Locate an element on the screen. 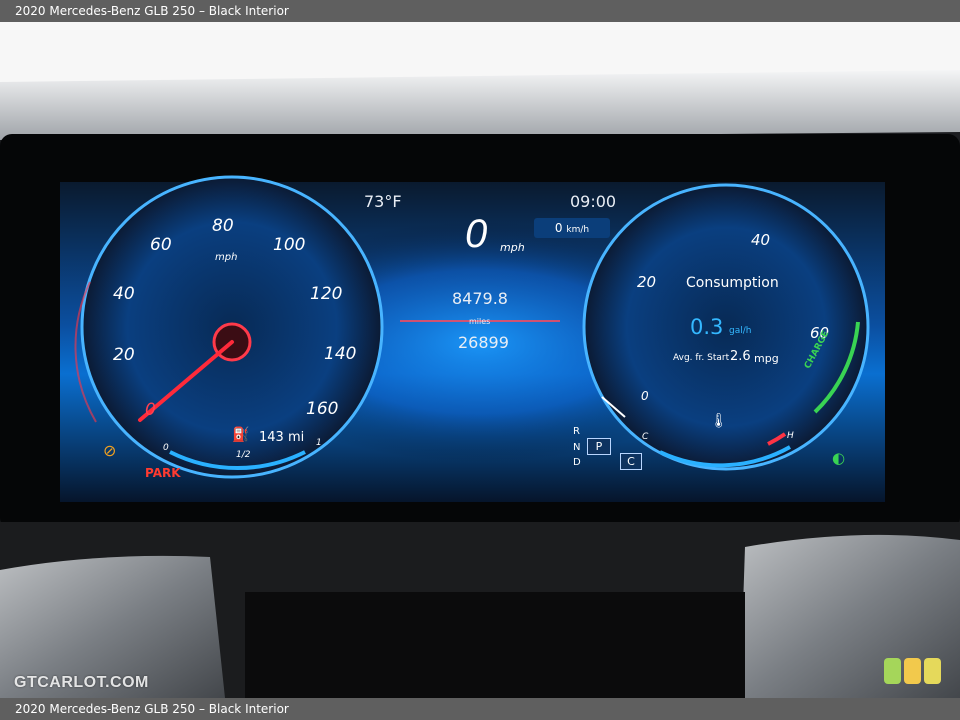  chip-lime is located at coordinates (932, 671).